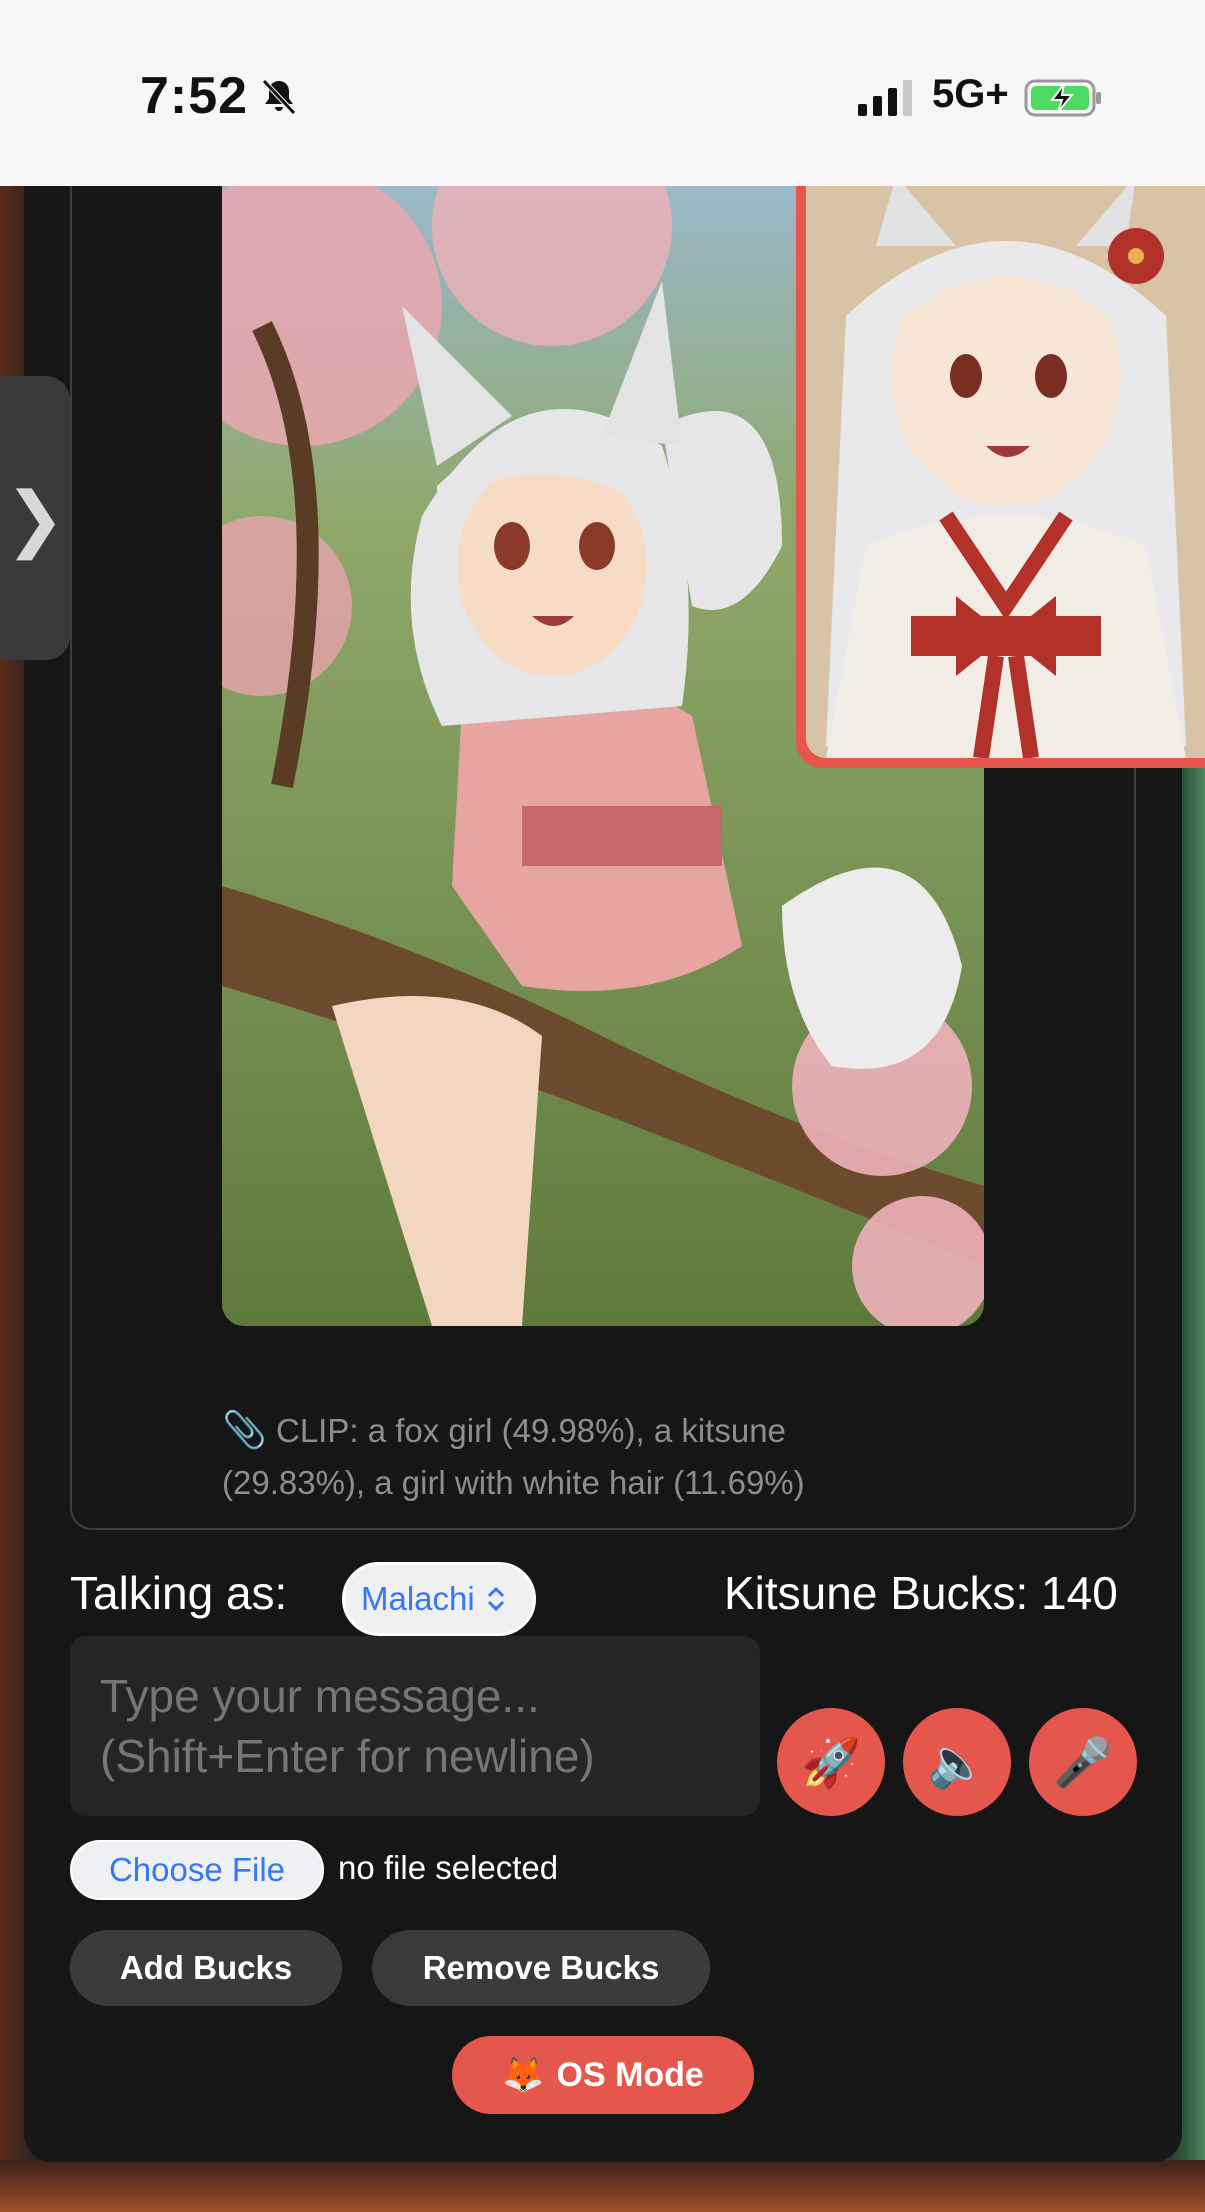  Describe the element at coordinates (279, 97) in the screenshot. I see `bell-slash-icon` at that location.